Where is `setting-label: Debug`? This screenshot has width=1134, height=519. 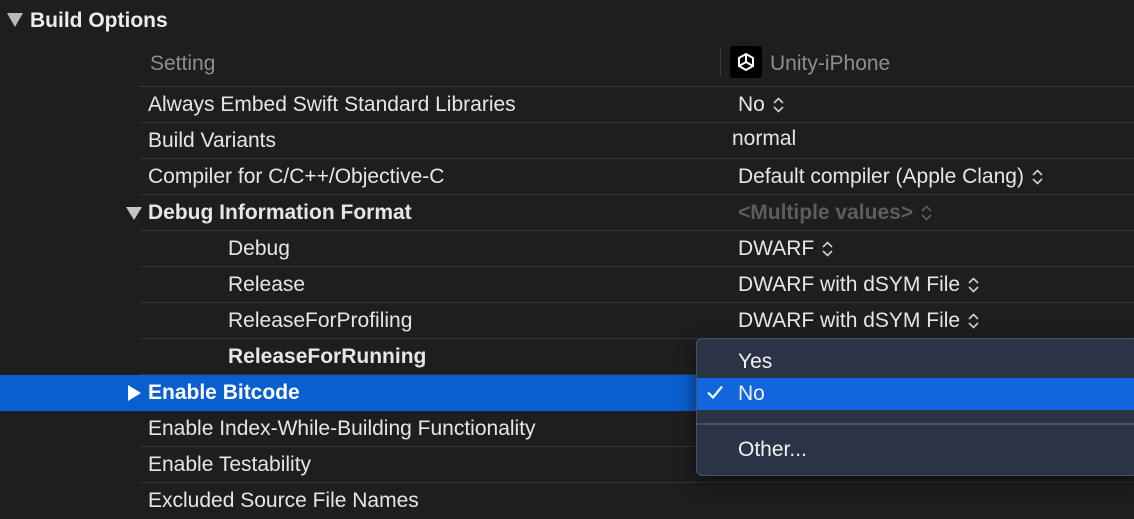
setting-label: Debug is located at coordinates (259, 248).